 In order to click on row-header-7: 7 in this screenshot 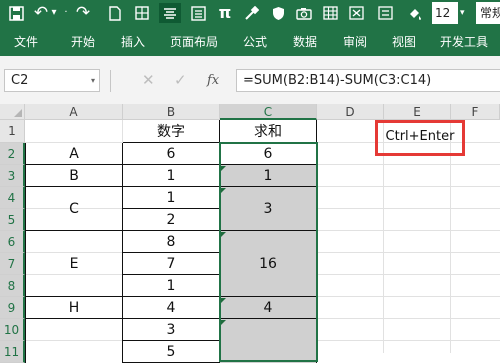, I will do `click(12, 264)`.